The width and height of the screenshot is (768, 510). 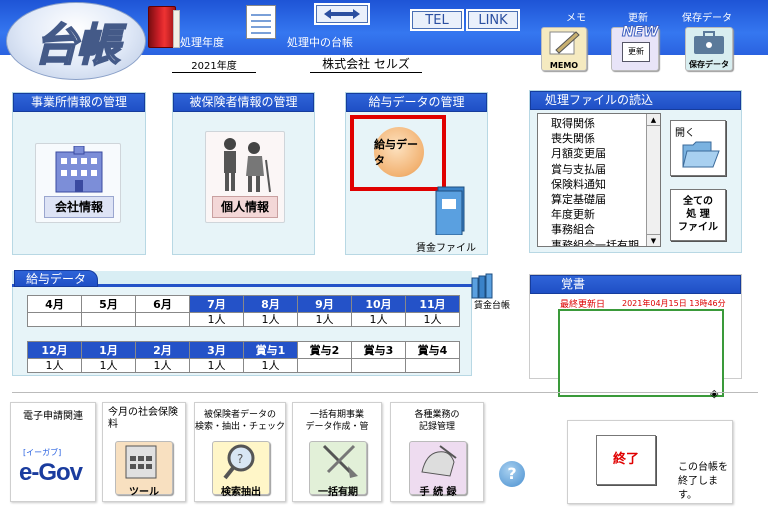 I want to click on all-files-label-2: 処 理, so click(x=698, y=214).